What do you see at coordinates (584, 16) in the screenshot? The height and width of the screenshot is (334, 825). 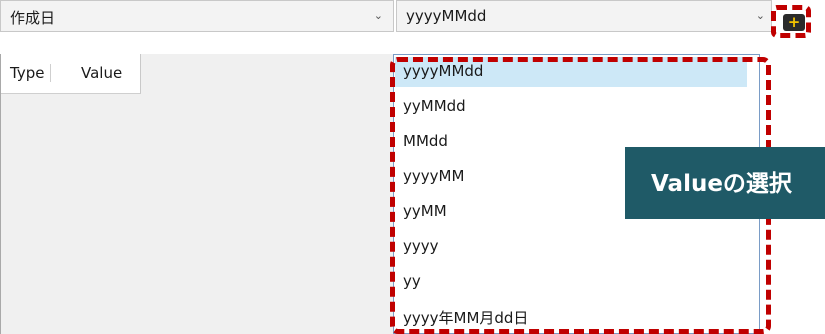 I see `format-select: yyyyMMdd ⌄` at bounding box center [584, 16].